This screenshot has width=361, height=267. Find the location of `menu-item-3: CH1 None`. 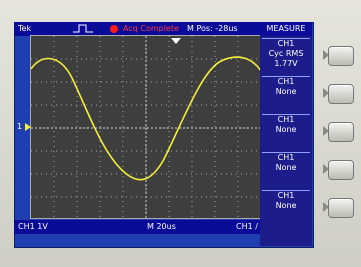

menu-item-3: CH1 None is located at coordinates (286, 131).